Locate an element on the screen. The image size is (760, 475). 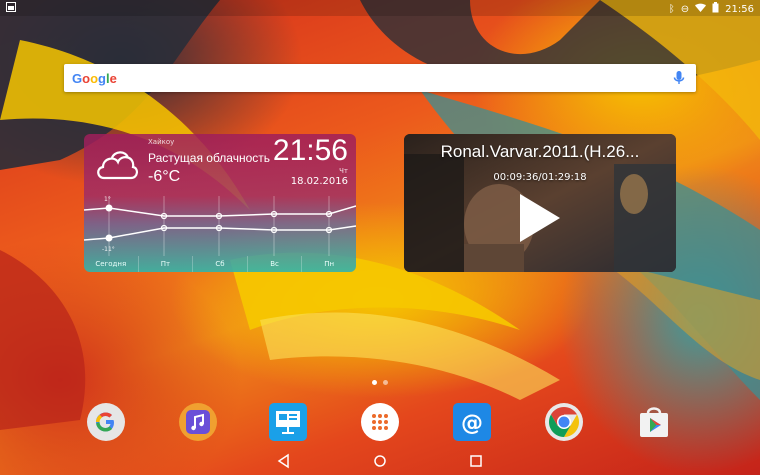
email-app-icon: @ is located at coordinates (472, 422).